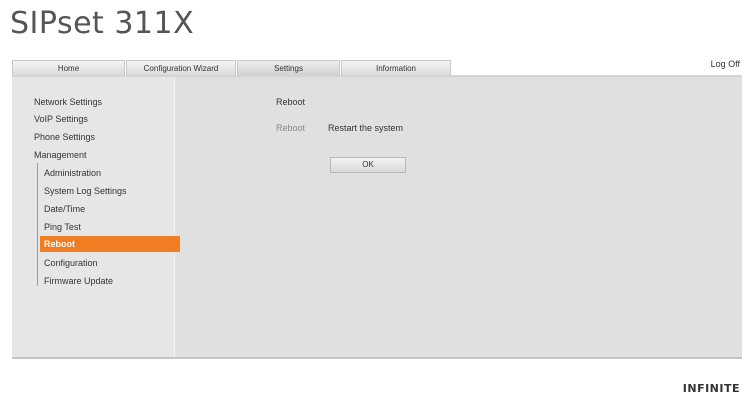  Describe the element at coordinates (68, 67) in the screenshot. I see `tab-home: Home` at that location.